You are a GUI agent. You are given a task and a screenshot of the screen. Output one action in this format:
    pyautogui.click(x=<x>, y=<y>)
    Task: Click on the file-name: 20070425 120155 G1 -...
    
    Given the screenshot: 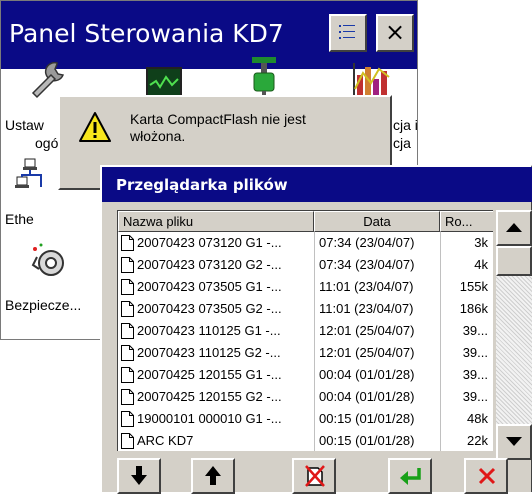 What is the action you would take?
    pyautogui.click(x=209, y=374)
    